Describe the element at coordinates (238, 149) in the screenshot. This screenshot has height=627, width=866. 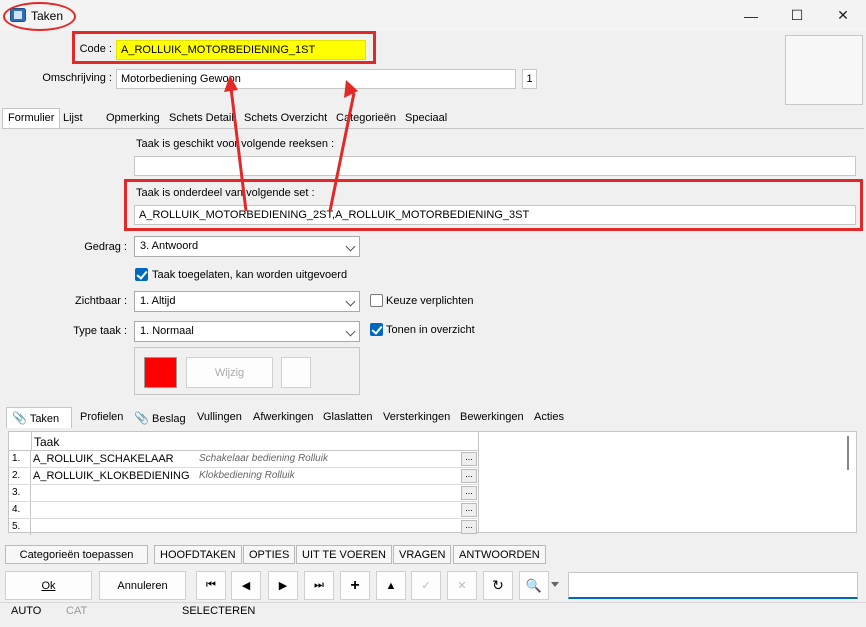
I see `annotation-arrow-left` at that location.